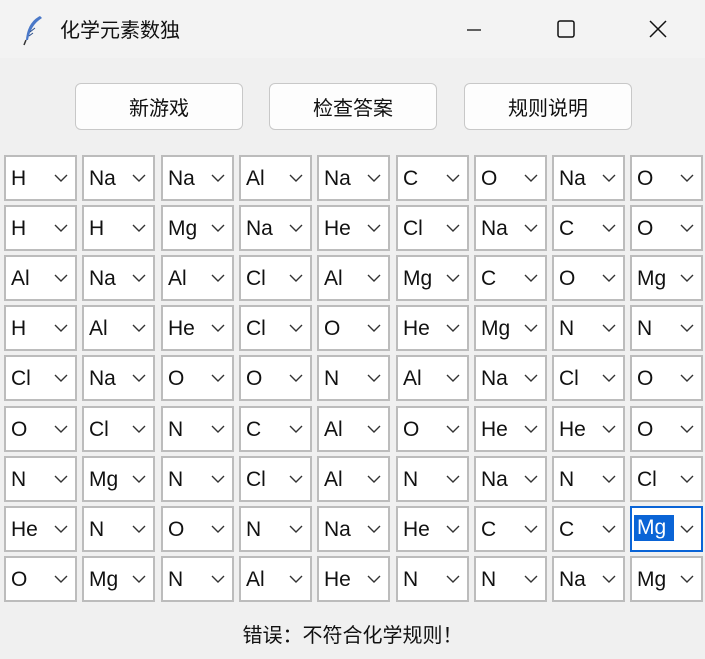  Describe the element at coordinates (40, 378) in the screenshot. I see `element-select-r5-c1: Cl` at that location.